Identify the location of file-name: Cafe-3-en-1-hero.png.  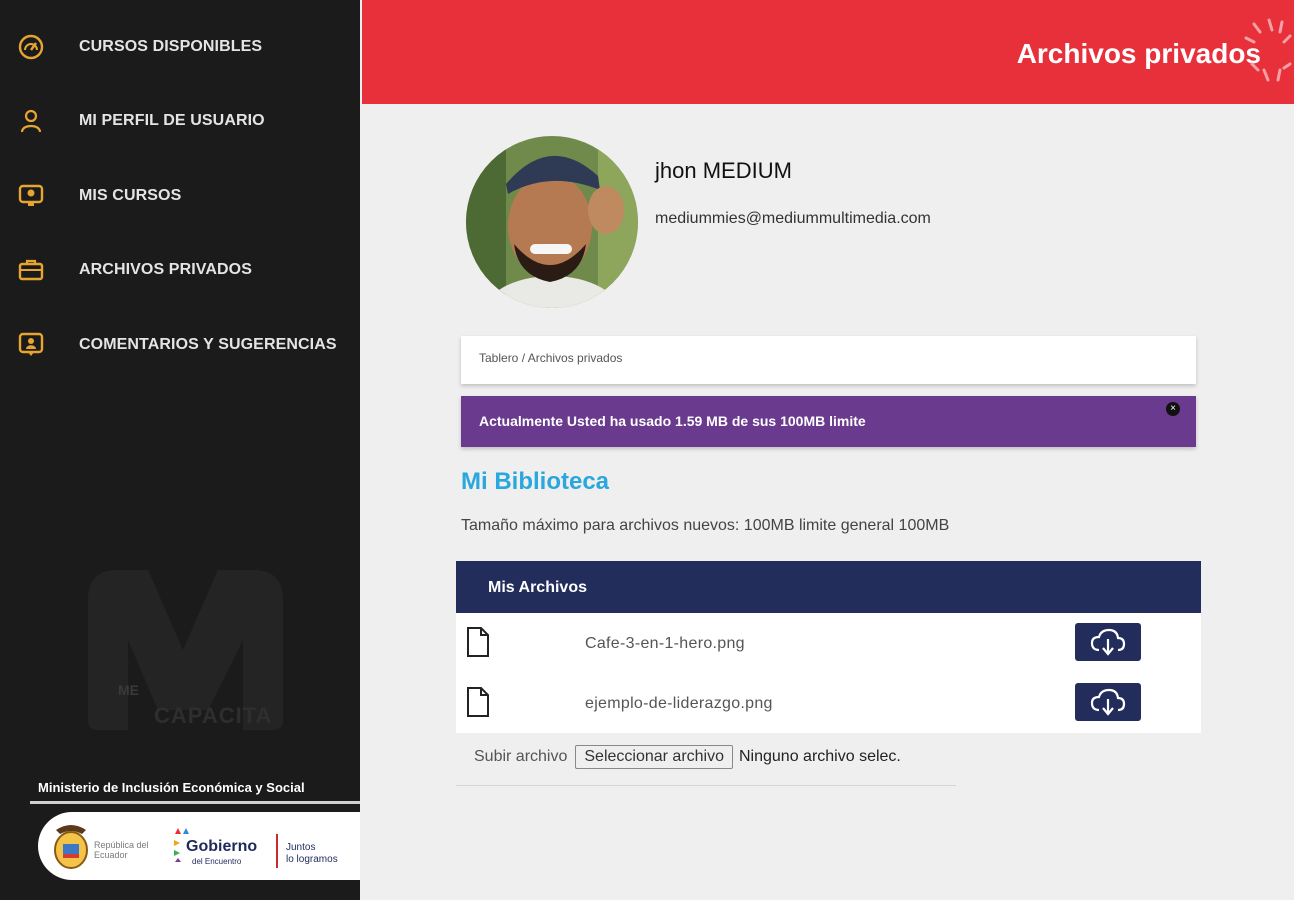
(665, 644).